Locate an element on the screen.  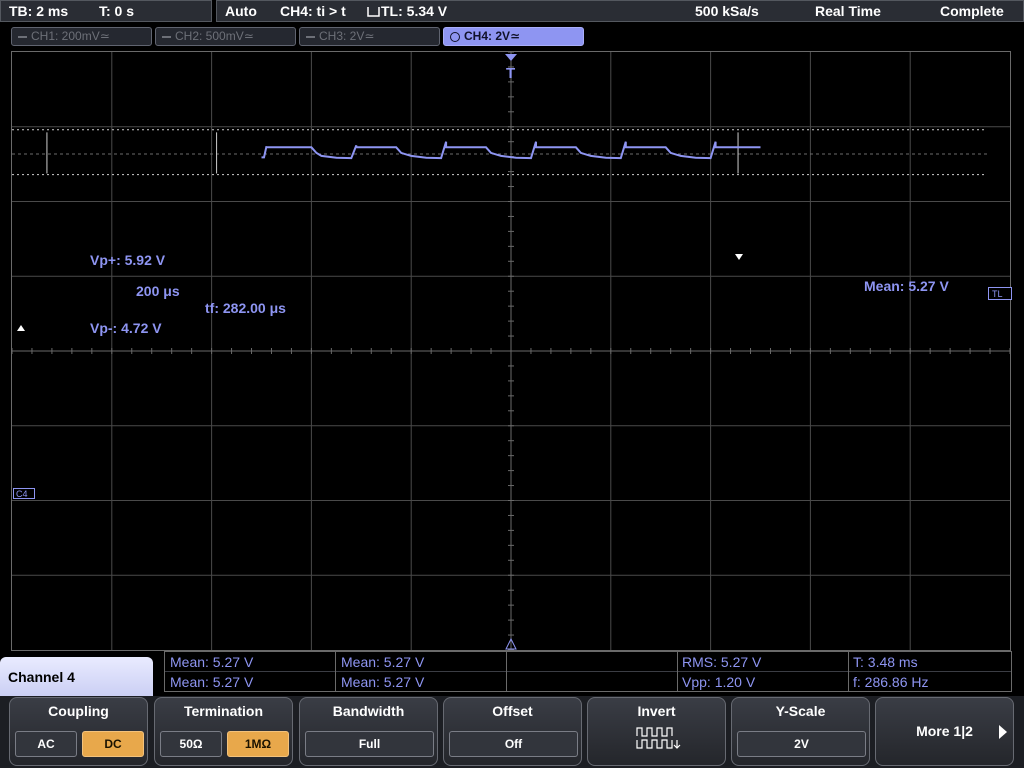
acquisition-status: Complete is located at coordinates (972, 11).